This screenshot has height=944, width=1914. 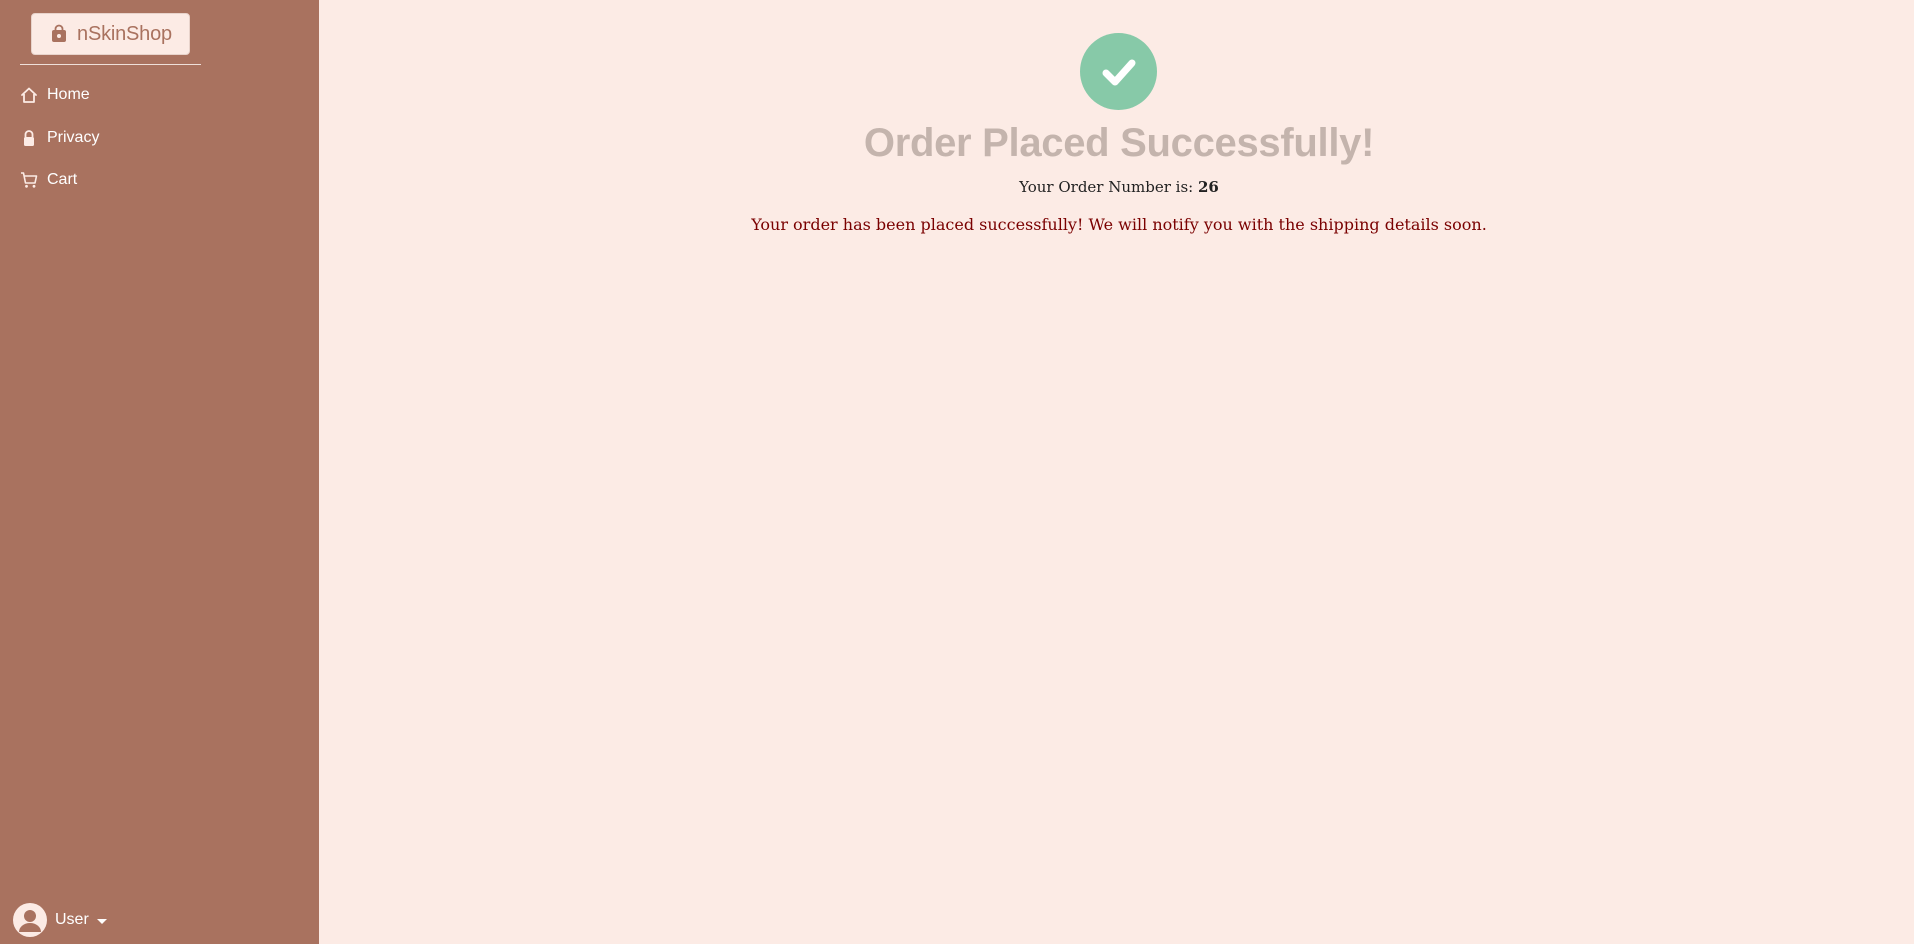 What do you see at coordinates (110, 64) in the screenshot?
I see `sidebar-divider` at bounding box center [110, 64].